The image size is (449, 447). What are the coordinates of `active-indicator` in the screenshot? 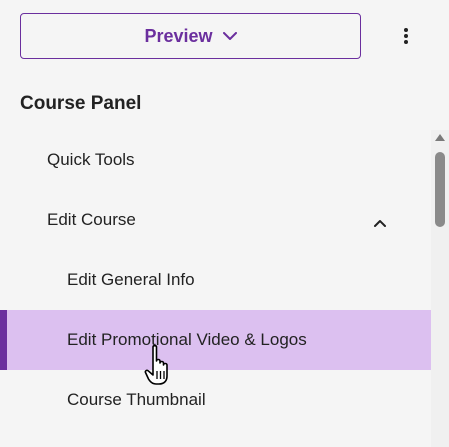 It's located at (3, 340).